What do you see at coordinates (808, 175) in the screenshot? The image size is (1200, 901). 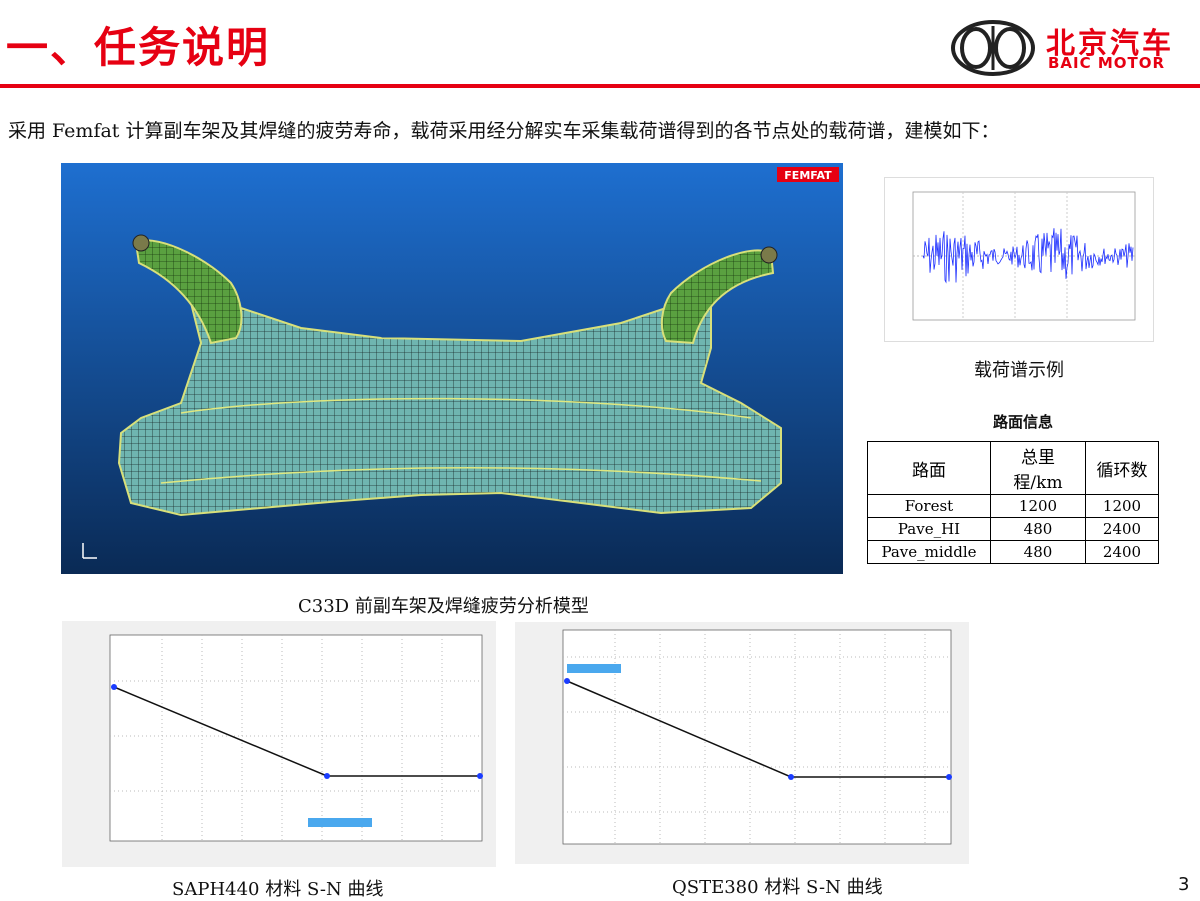 I see `femfat-badge: FEMFAT` at bounding box center [808, 175].